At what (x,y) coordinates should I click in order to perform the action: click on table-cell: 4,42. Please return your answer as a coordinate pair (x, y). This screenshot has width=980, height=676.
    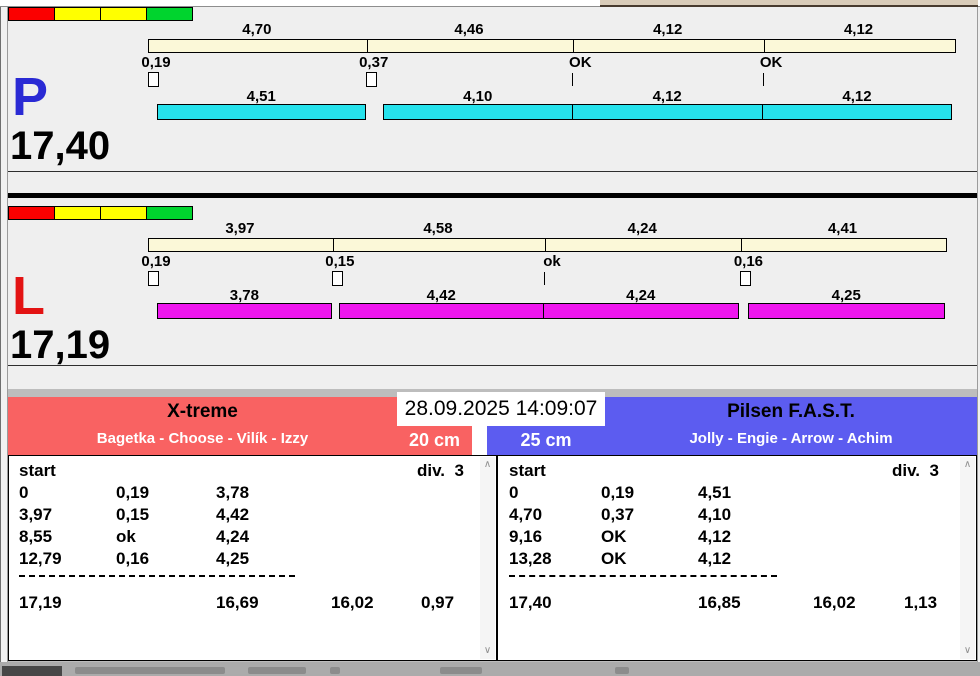
    Looking at the image, I should click on (233, 514).